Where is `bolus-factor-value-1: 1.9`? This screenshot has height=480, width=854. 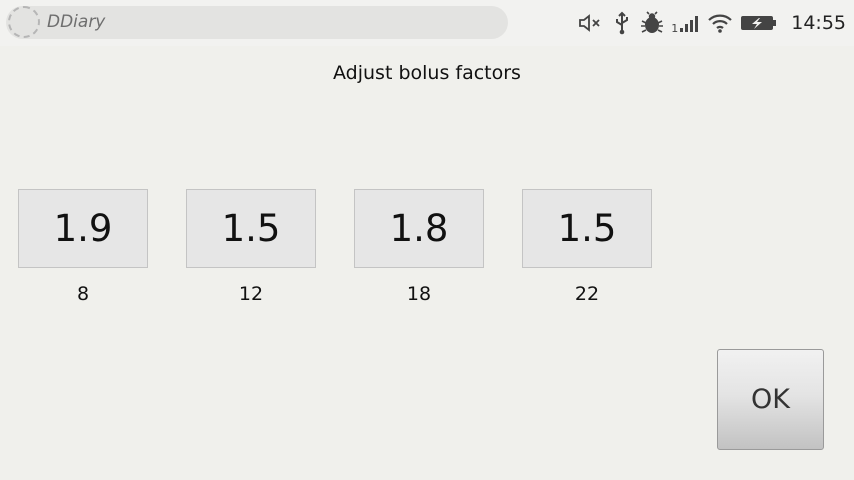
bolus-factor-value-1: 1.9 is located at coordinates (83, 228).